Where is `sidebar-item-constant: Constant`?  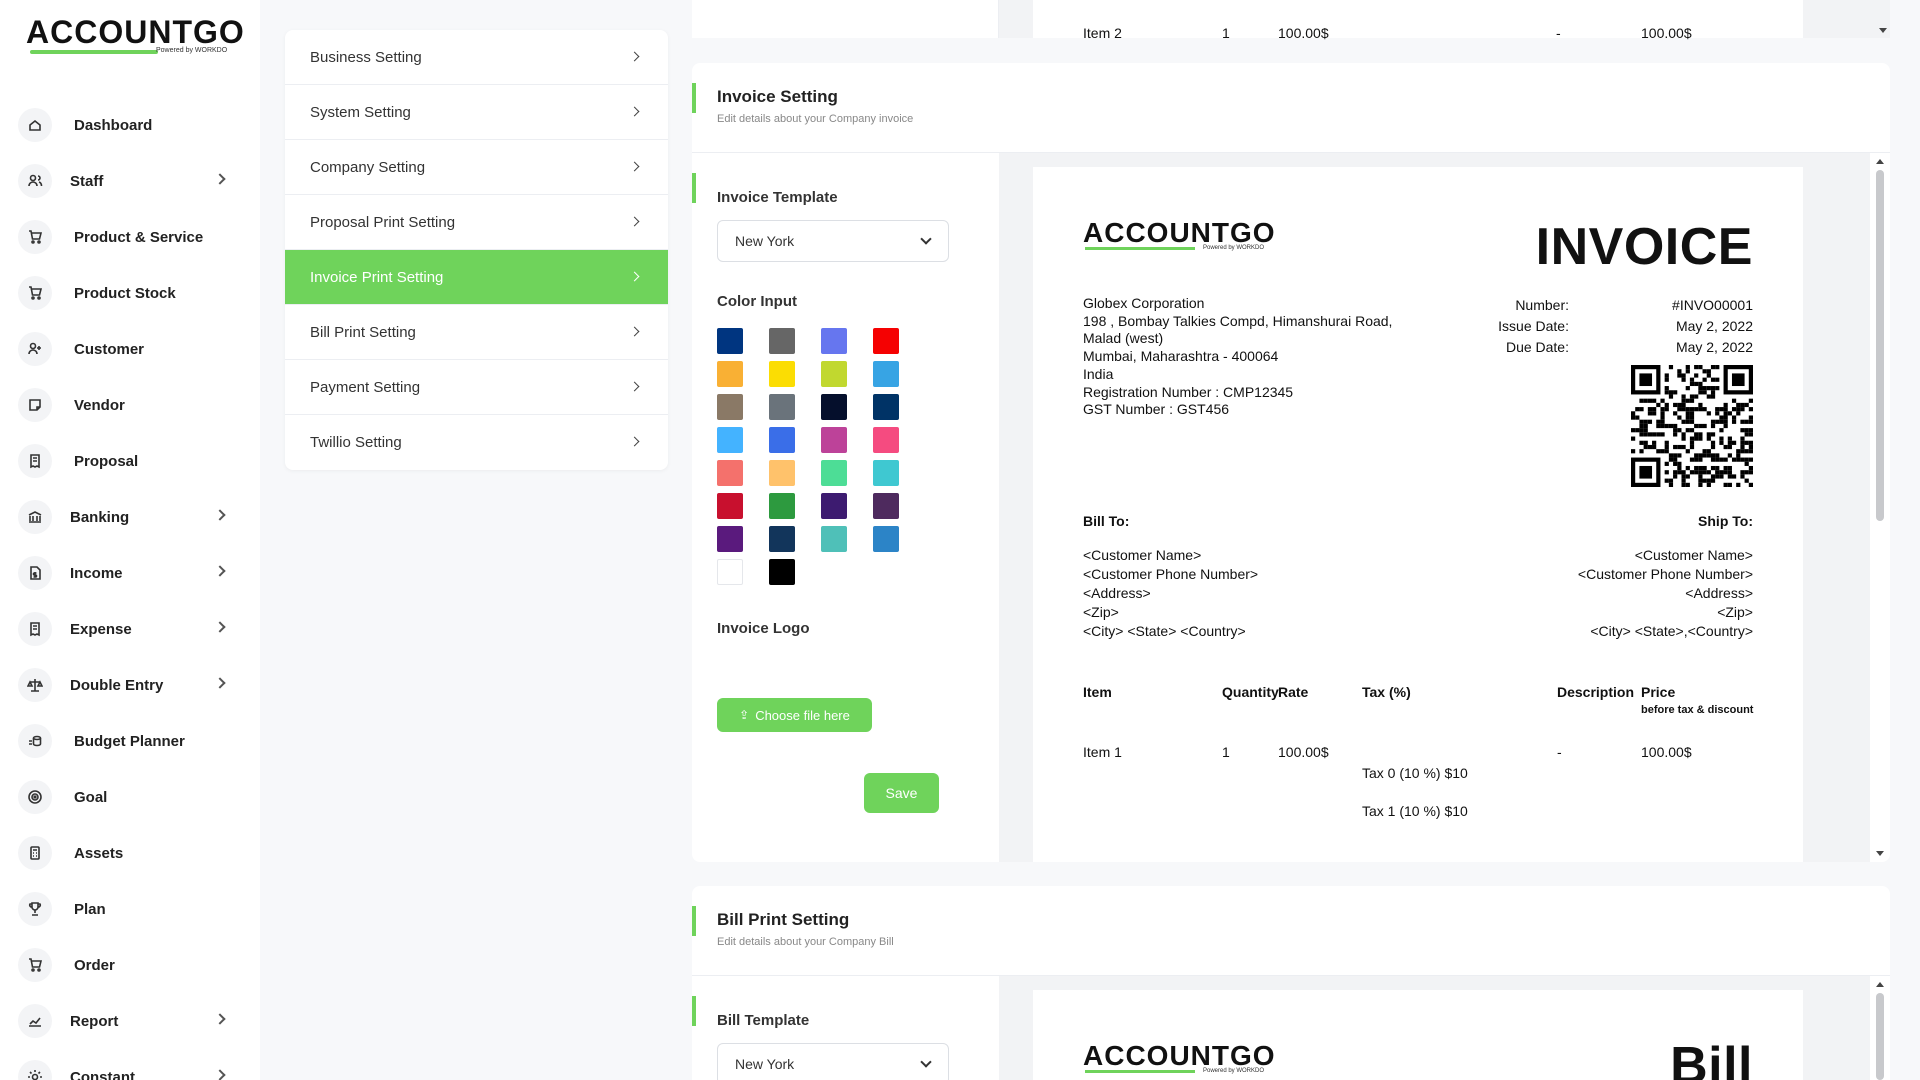 sidebar-item-constant: Constant is located at coordinates (128, 1064).